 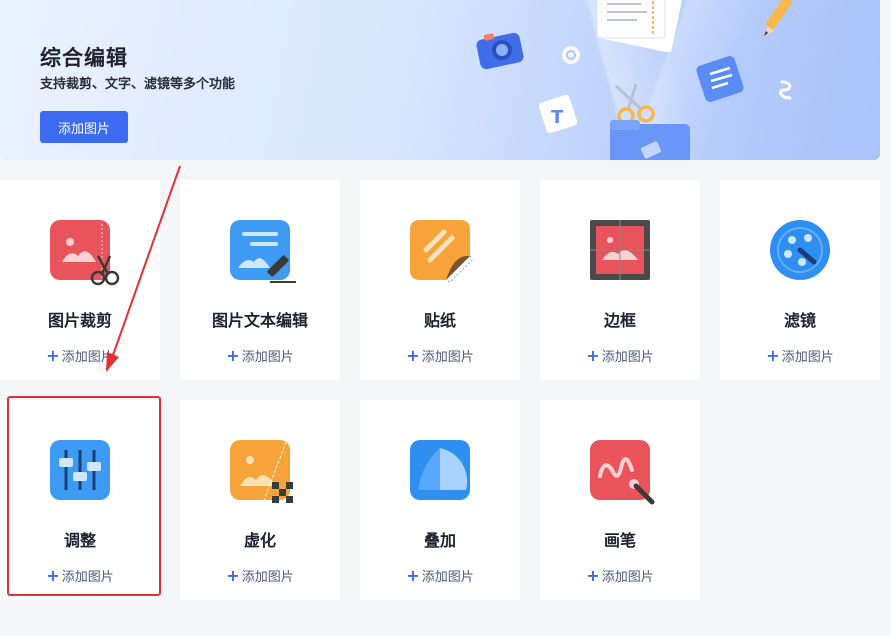 What do you see at coordinates (138, 84) in the screenshot?
I see `banner-subtitle: 支持裁剪、文字、滤镜等多个功能` at bounding box center [138, 84].